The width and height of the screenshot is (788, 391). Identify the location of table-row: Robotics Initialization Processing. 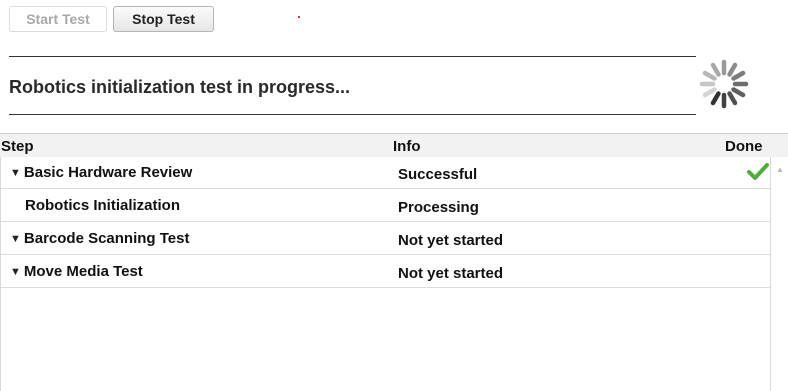
(385, 206).